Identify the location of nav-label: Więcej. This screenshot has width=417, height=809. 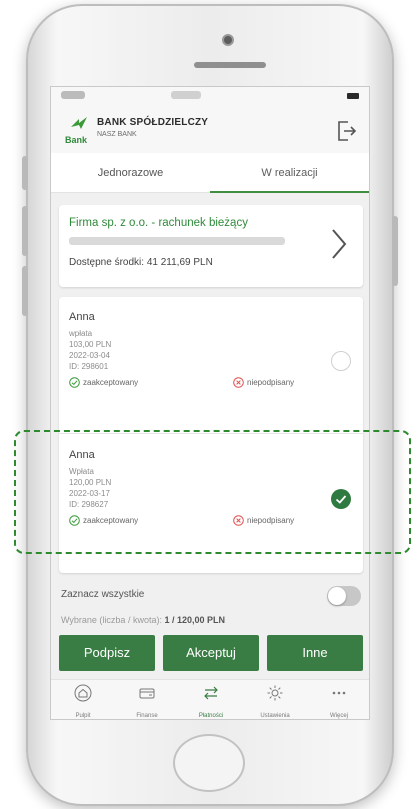
(338, 716).